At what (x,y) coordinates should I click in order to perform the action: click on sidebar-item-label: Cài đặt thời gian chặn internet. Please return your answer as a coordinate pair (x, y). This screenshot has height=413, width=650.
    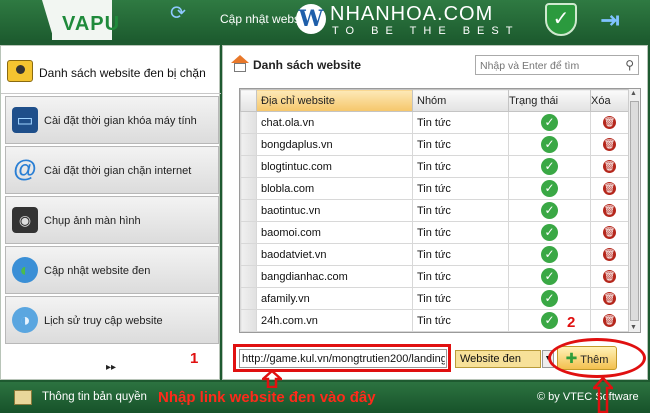
    Looking at the image, I should click on (118, 171).